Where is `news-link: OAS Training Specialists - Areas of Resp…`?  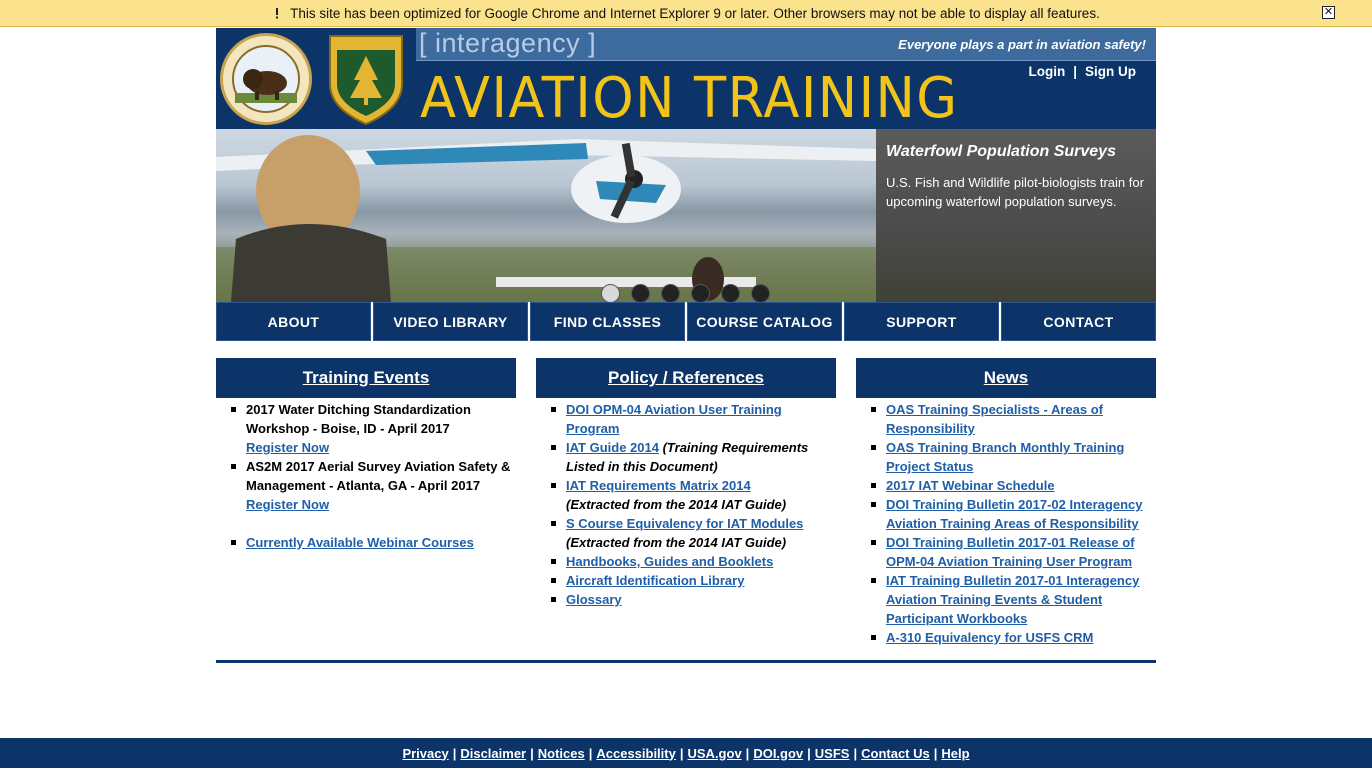 news-link: OAS Training Specialists - Areas of Resp… is located at coordinates (994, 419).